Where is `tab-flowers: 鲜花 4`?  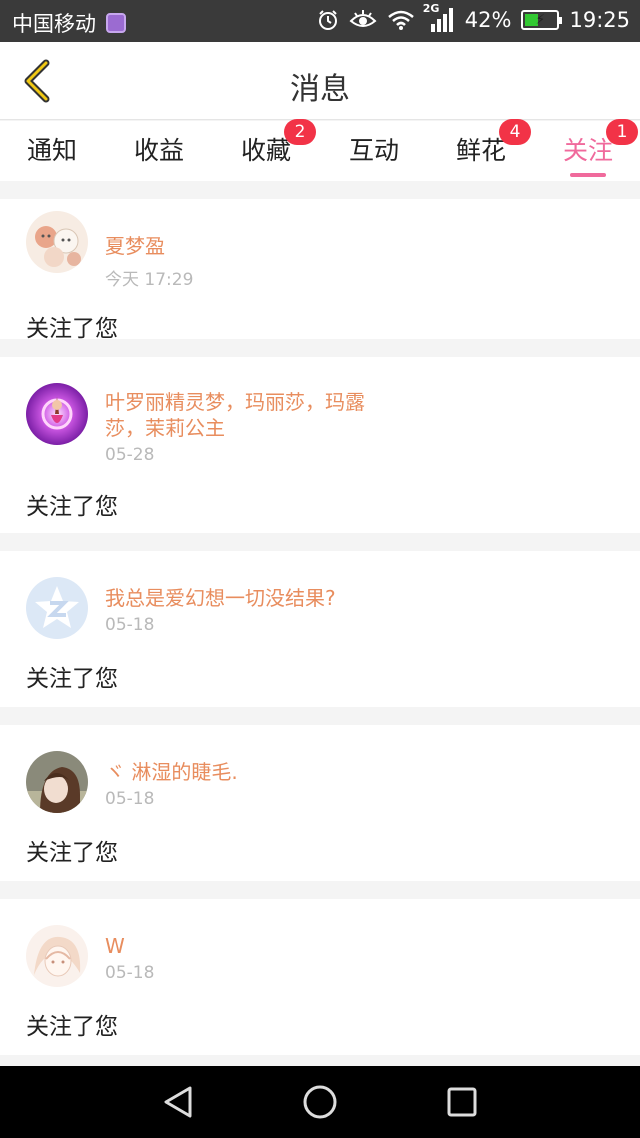
tab-flowers: 鲜花 4 is located at coordinates (489, 150).